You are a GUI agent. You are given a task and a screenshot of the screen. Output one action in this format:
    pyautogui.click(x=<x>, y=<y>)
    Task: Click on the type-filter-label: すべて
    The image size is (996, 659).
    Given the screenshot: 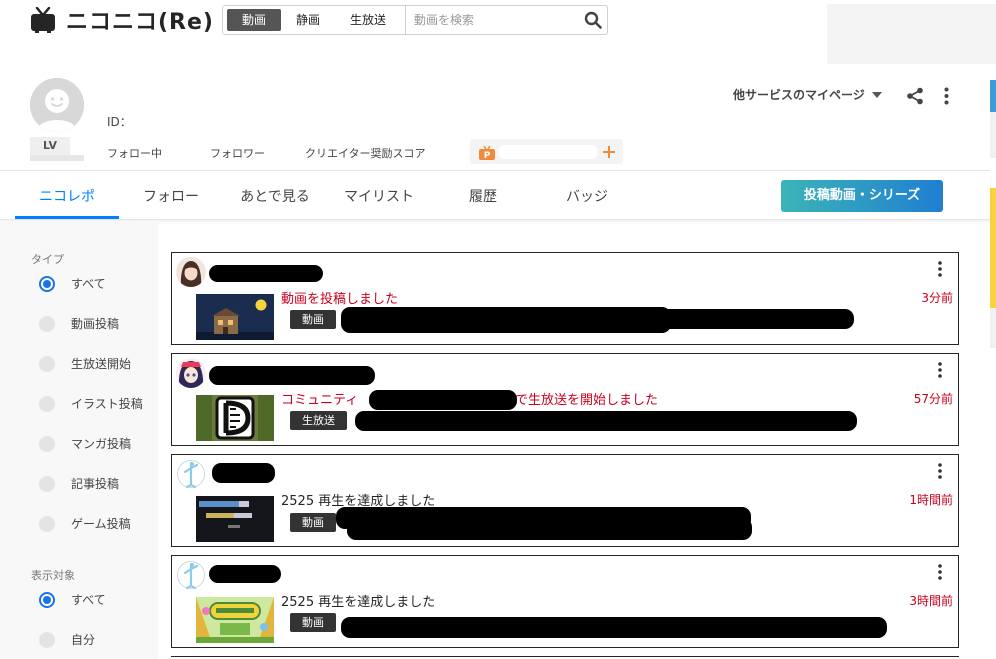 What is the action you would take?
    pyautogui.click(x=88, y=284)
    